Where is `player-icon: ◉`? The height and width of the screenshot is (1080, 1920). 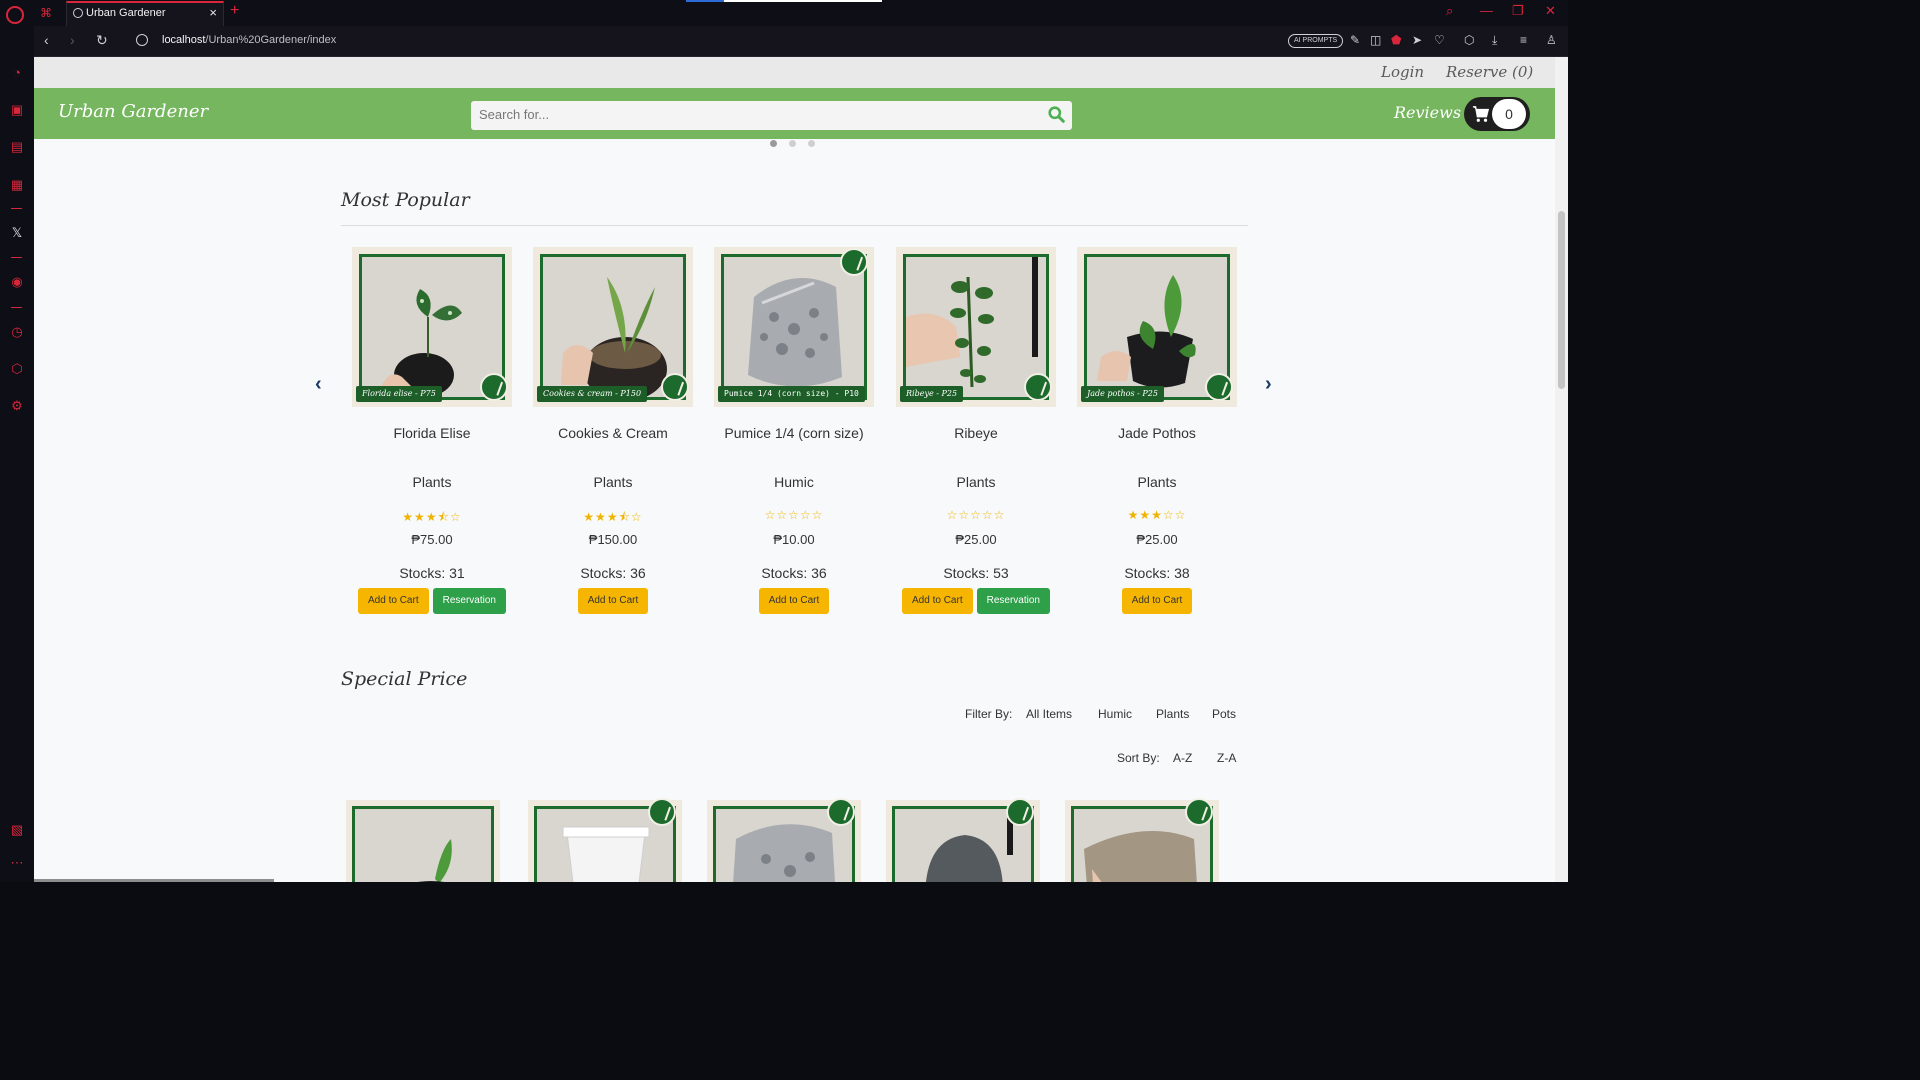 player-icon: ◉ is located at coordinates (17, 282).